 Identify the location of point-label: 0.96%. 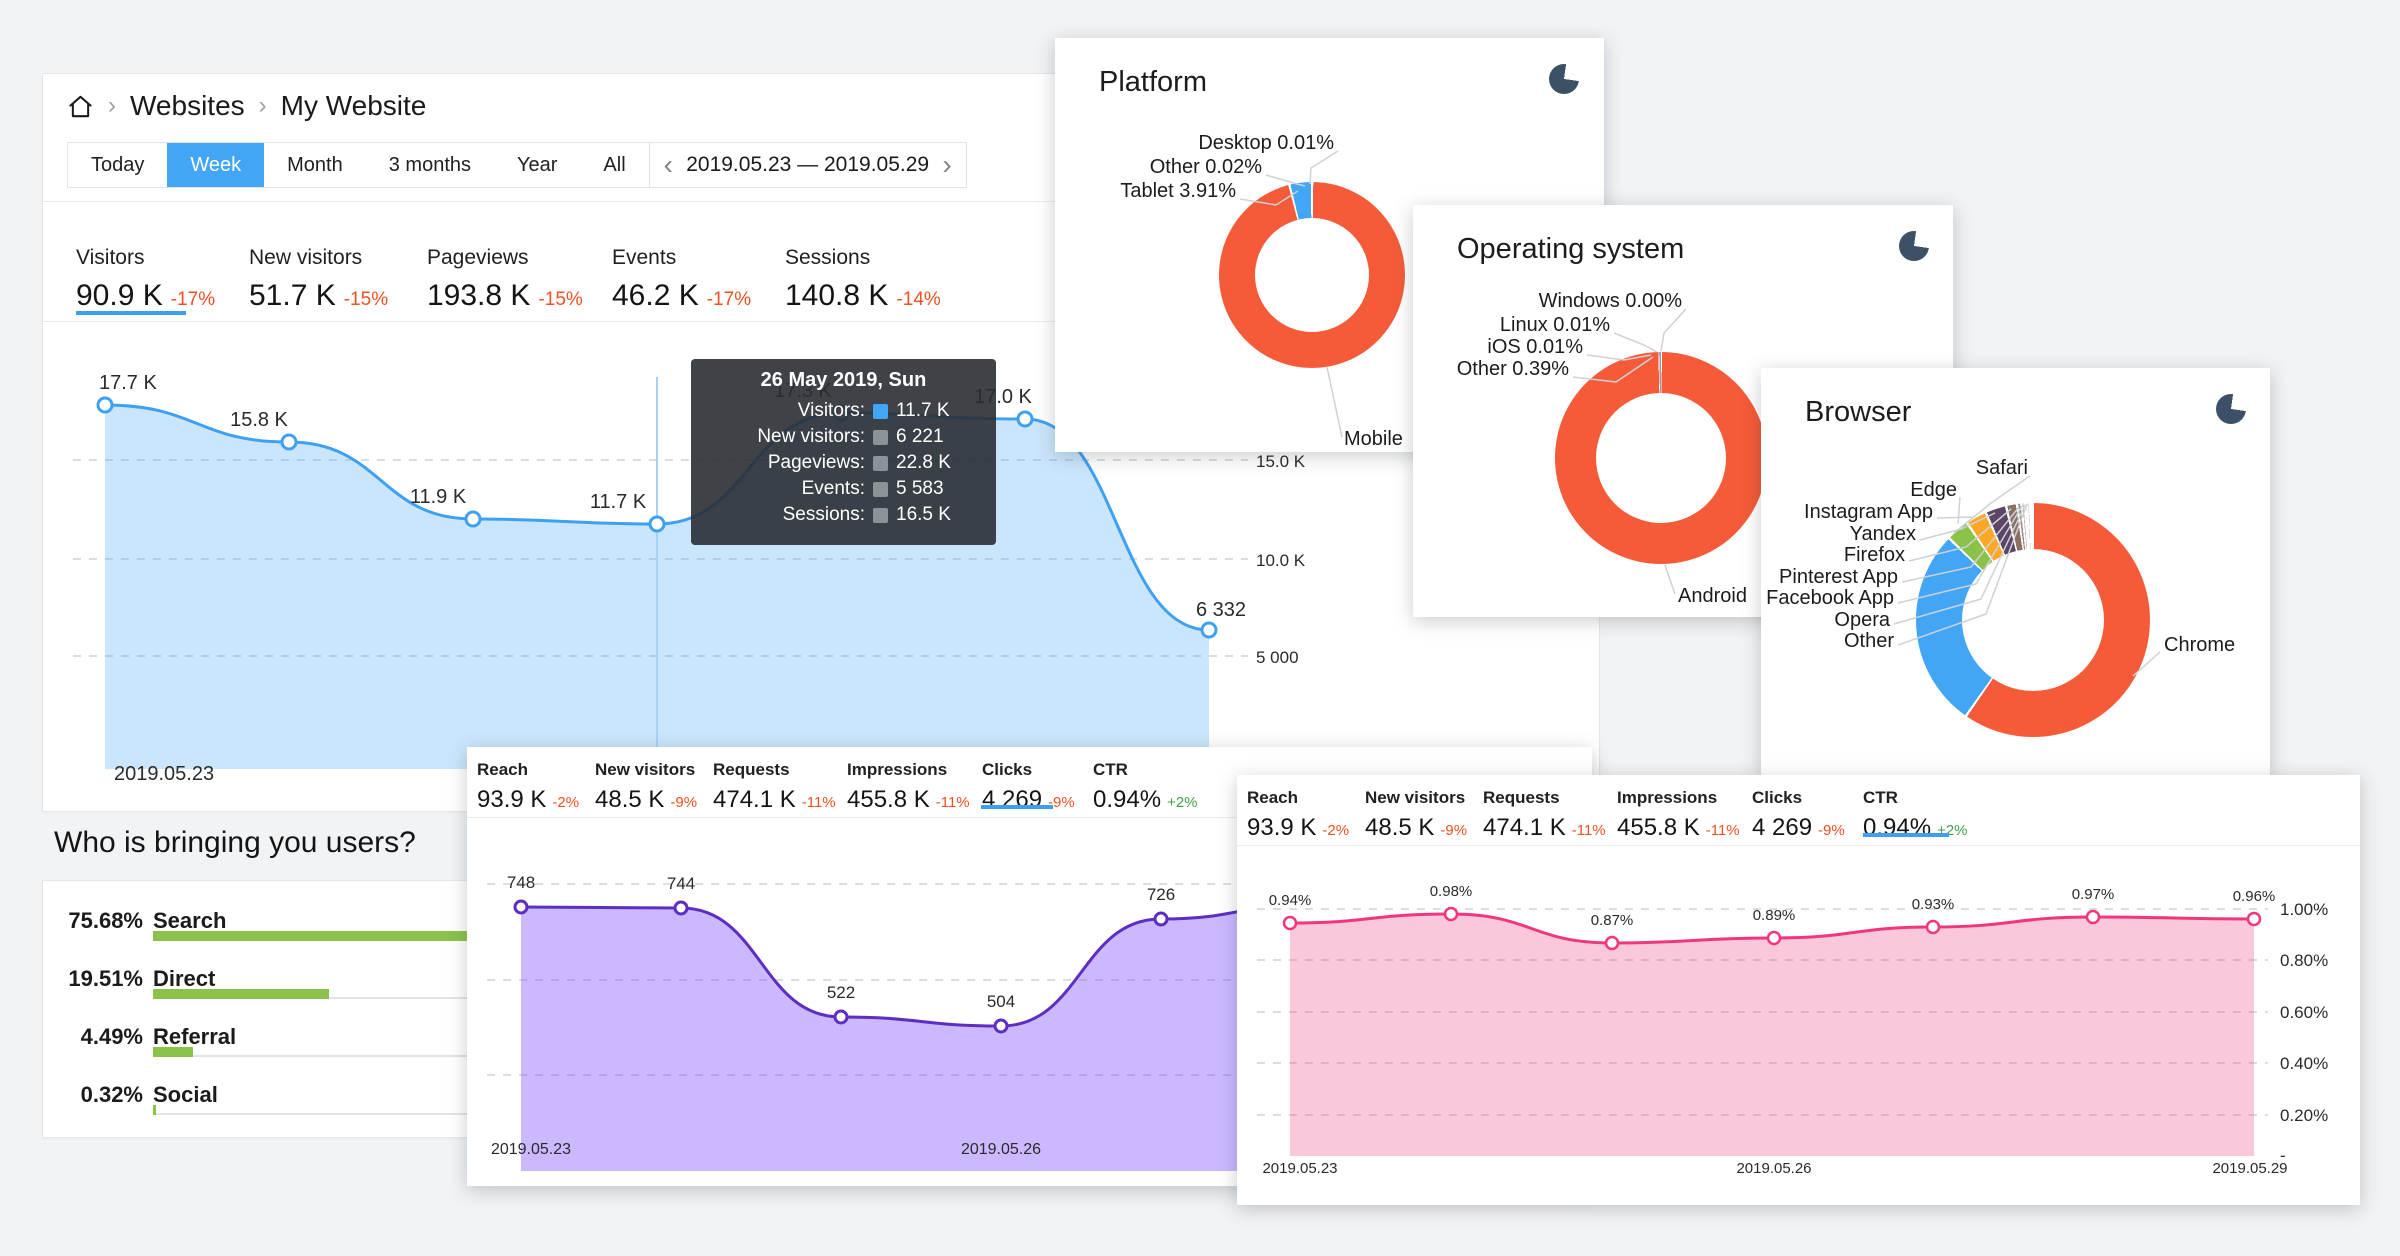
(2254, 896).